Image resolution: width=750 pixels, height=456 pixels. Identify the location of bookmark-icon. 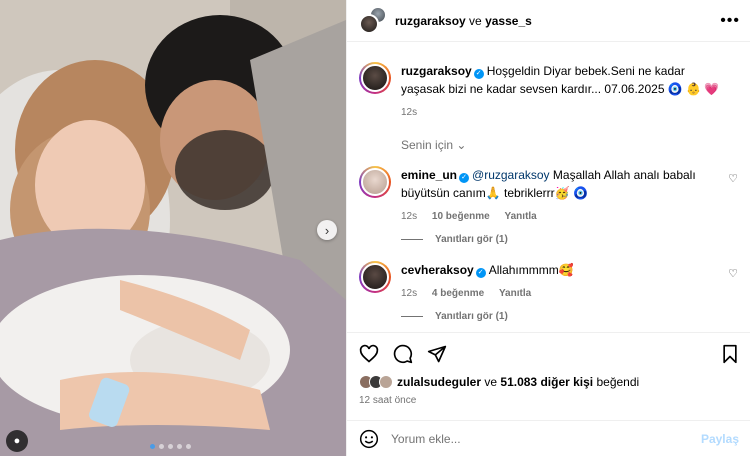
(730, 354).